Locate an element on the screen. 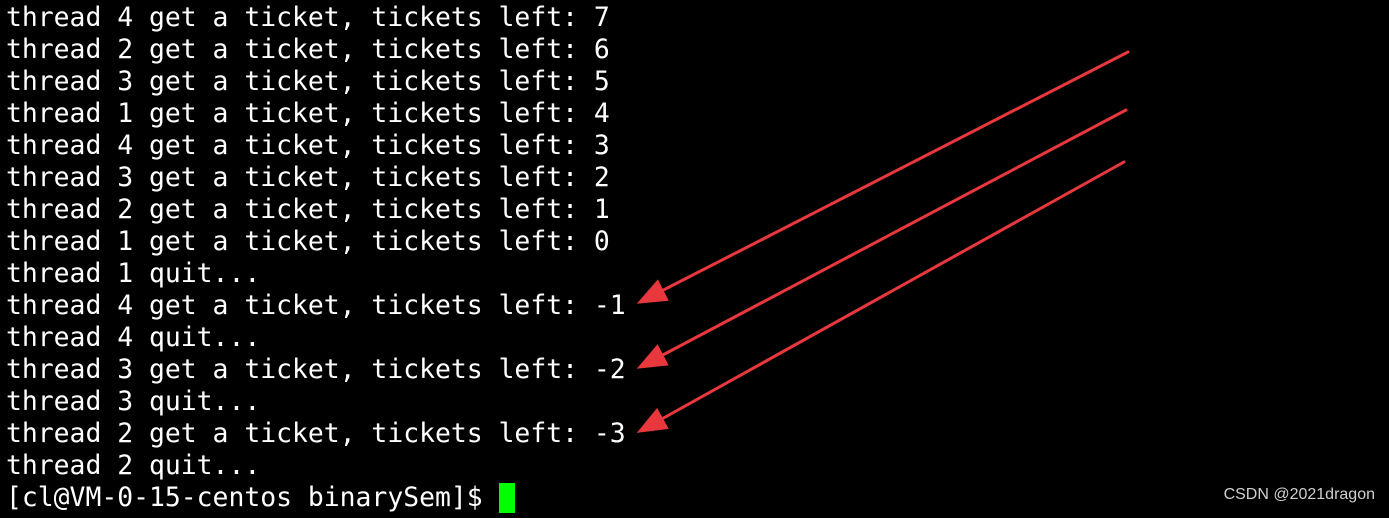 This screenshot has height=518, width=1389. terminal-line: thread 2 get a ticket, tickets left: 1 is located at coordinates (308, 209).